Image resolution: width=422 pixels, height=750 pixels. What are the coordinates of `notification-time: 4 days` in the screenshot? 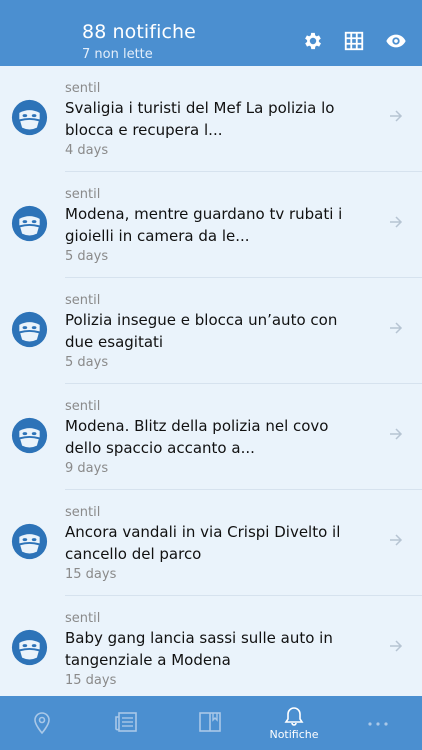 It's located at (87, 150).